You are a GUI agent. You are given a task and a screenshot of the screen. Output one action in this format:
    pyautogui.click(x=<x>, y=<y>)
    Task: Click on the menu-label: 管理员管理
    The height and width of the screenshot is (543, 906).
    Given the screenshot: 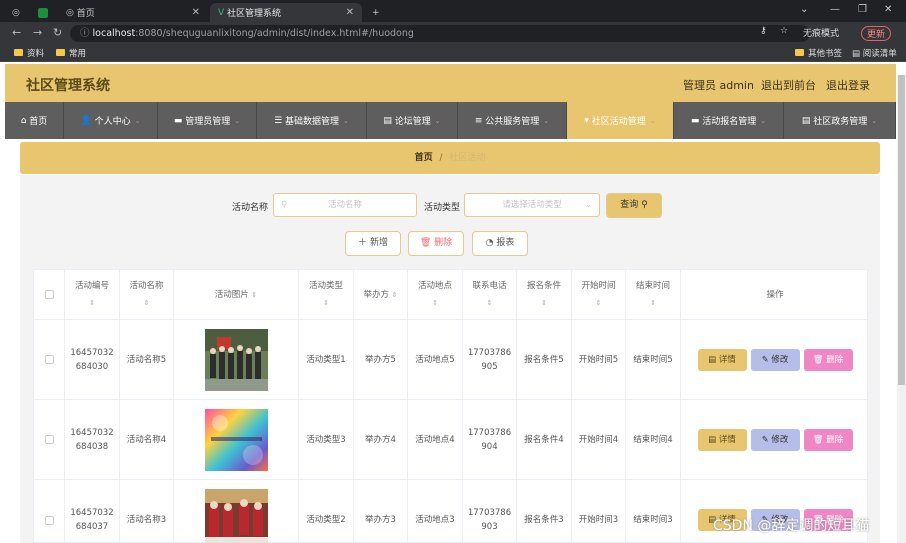 What is the action you would take?
    pyautogui.click(x=208, y=122)
    